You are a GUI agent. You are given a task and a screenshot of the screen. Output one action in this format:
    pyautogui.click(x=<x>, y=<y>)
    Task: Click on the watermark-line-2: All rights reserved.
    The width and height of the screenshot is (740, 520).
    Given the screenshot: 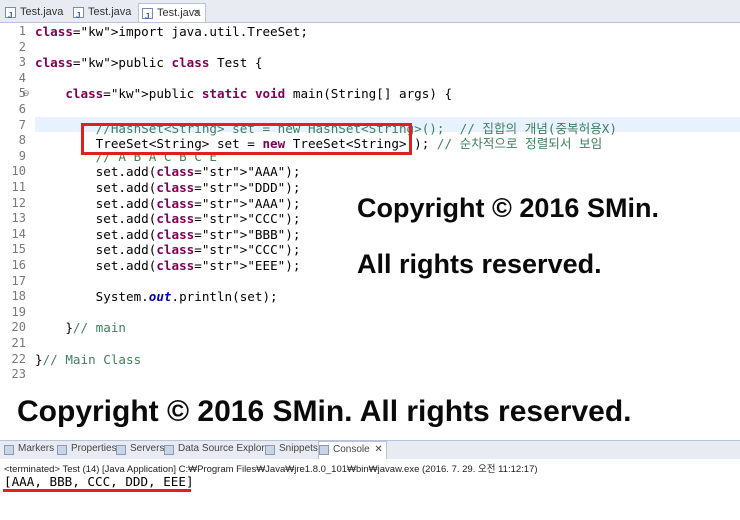 What is the action you would take?
    pyautogui.click(x=479, y=264)
    